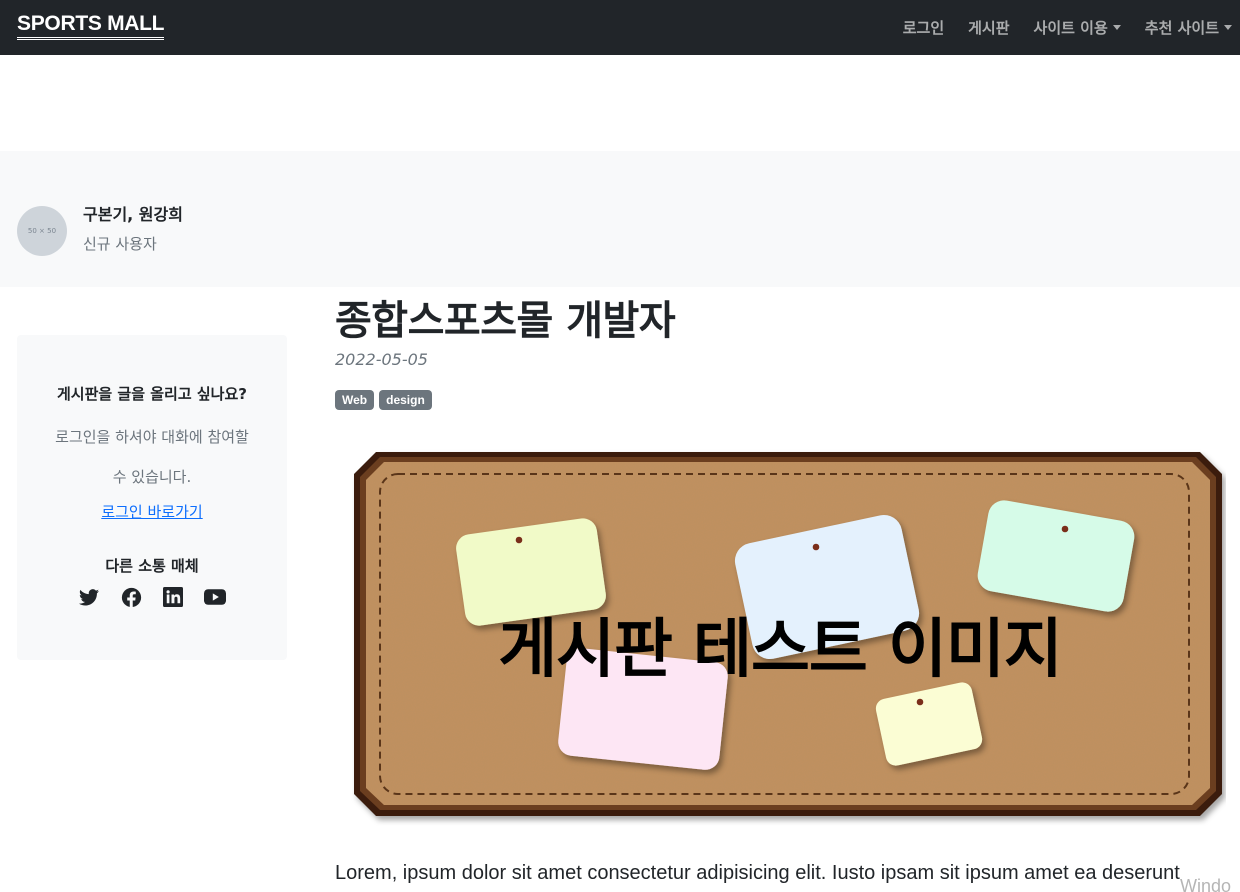 The height and width of the screenshot is (892, 1240). Describe the element at coordinates (1206, 884) in the screenshot. I see `os-watermark: Windo` at that location.